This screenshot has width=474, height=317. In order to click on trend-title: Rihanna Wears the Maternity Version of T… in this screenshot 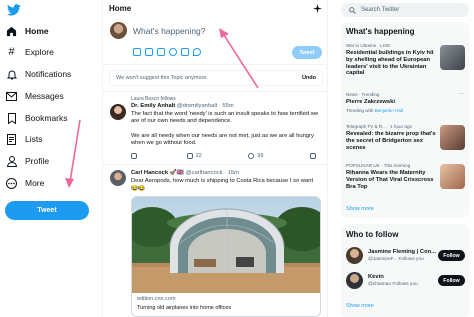, I will do `click(392, 180)`.